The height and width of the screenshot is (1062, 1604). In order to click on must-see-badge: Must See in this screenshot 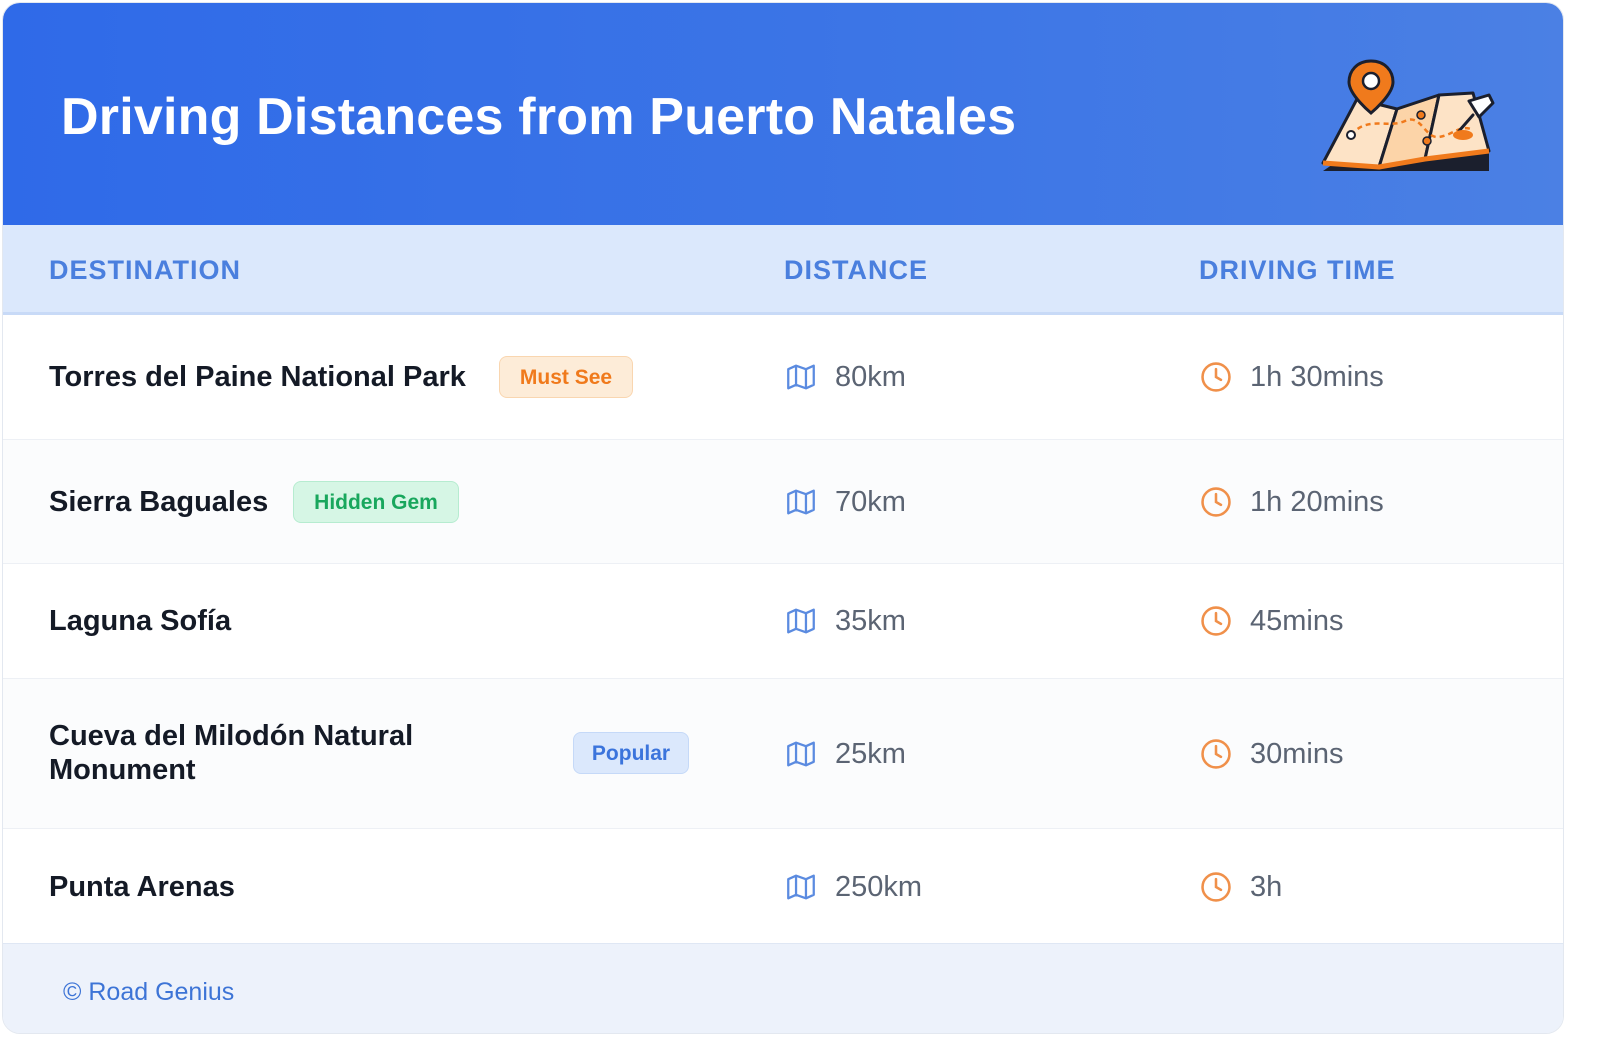, I will do `click(566, 377)`.